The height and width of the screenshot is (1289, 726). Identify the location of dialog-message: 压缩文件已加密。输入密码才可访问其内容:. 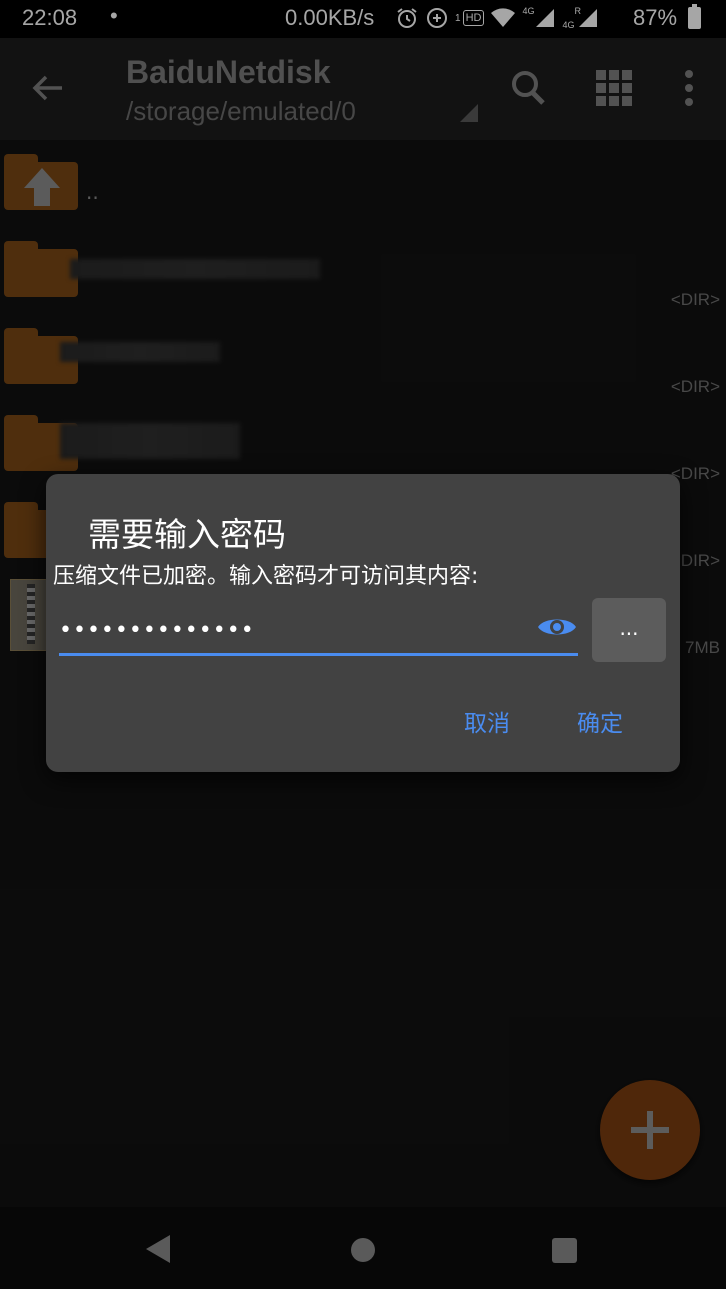
(266, 576).